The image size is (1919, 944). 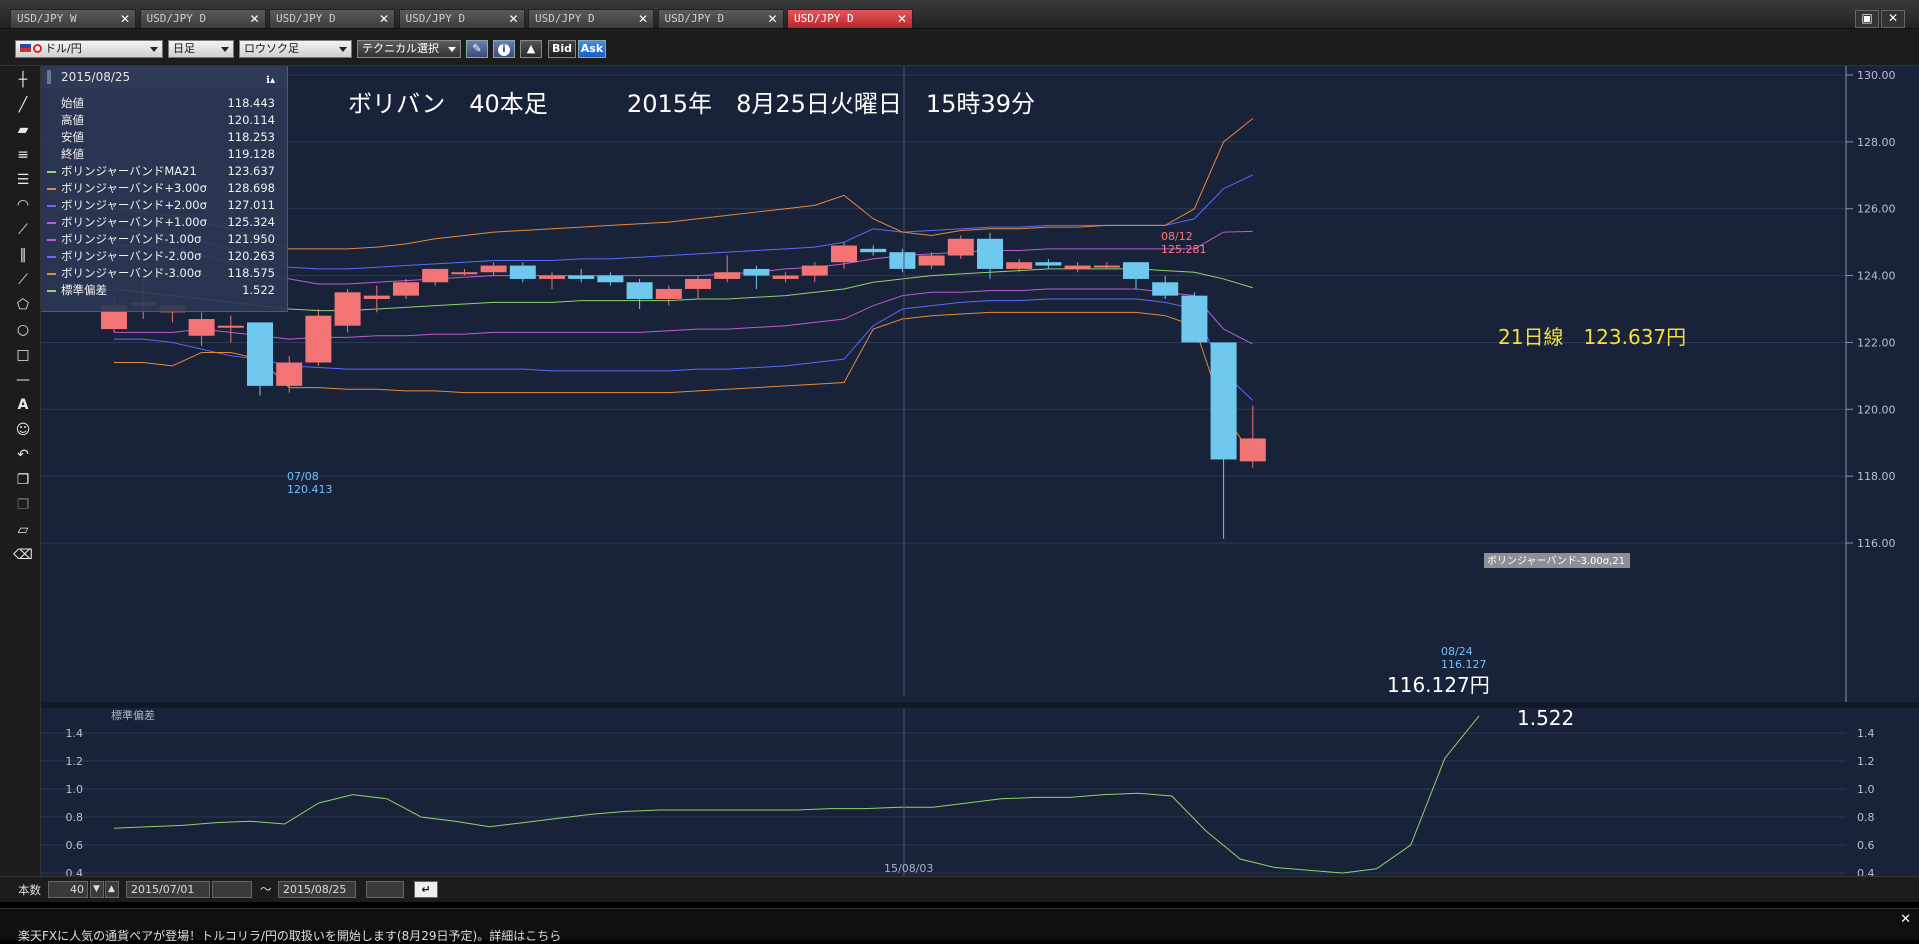 What do you see at coordinates (49, 77) in the screenshot?
I see `drag-handle-icon` at bounding box center [49, 77].